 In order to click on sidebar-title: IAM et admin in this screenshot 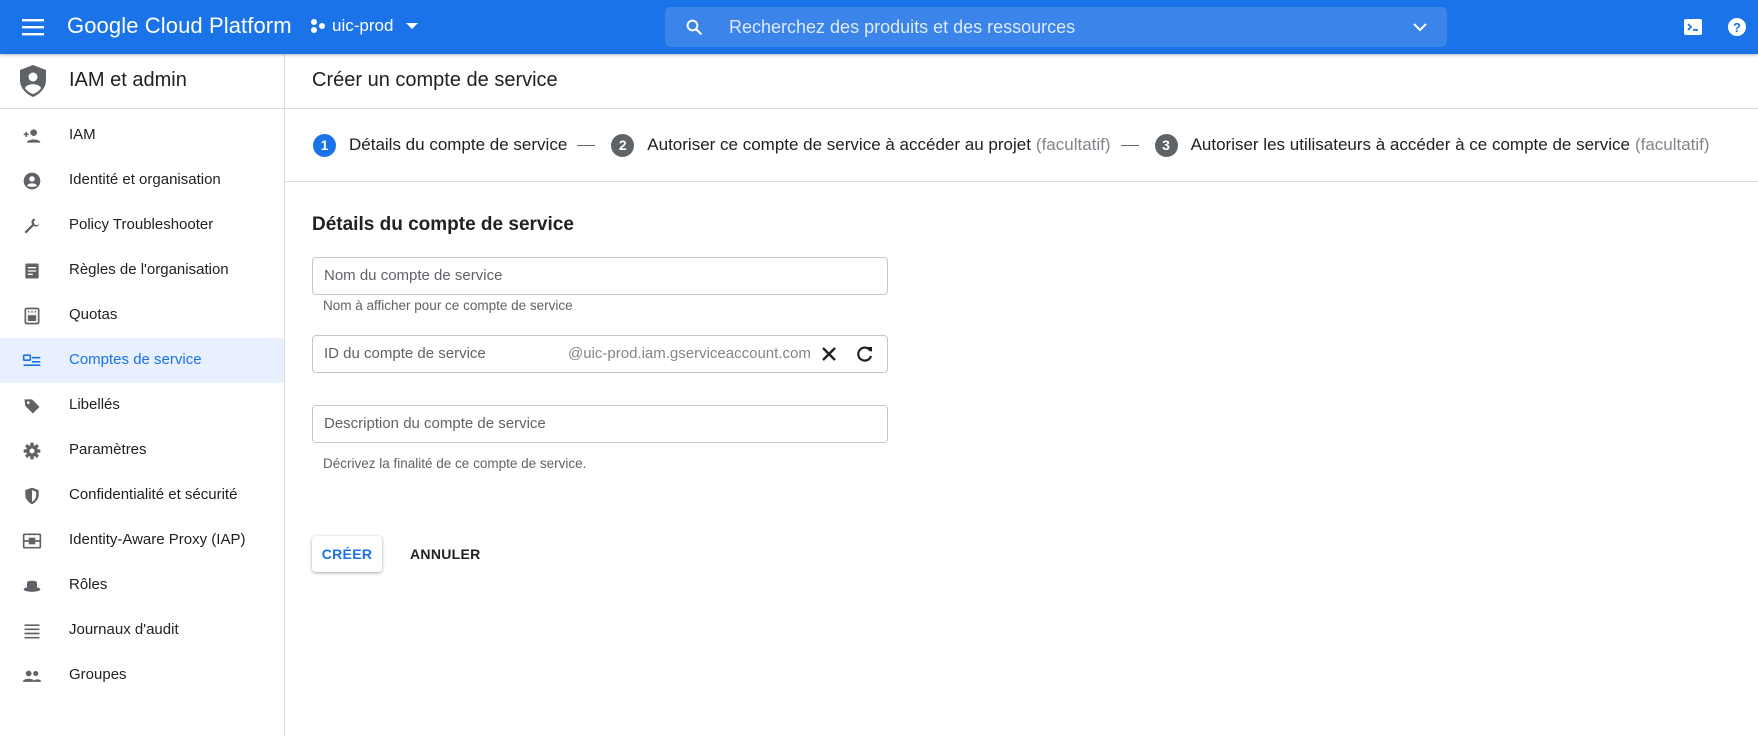, I will do `click(128, 80)`.